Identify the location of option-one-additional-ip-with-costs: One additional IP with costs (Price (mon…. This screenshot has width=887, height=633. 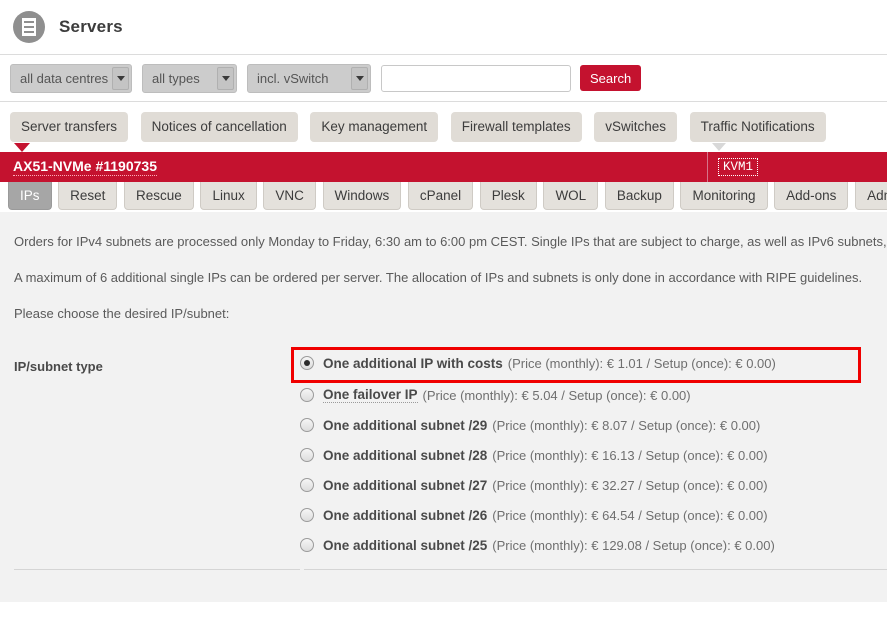
(593, 363).